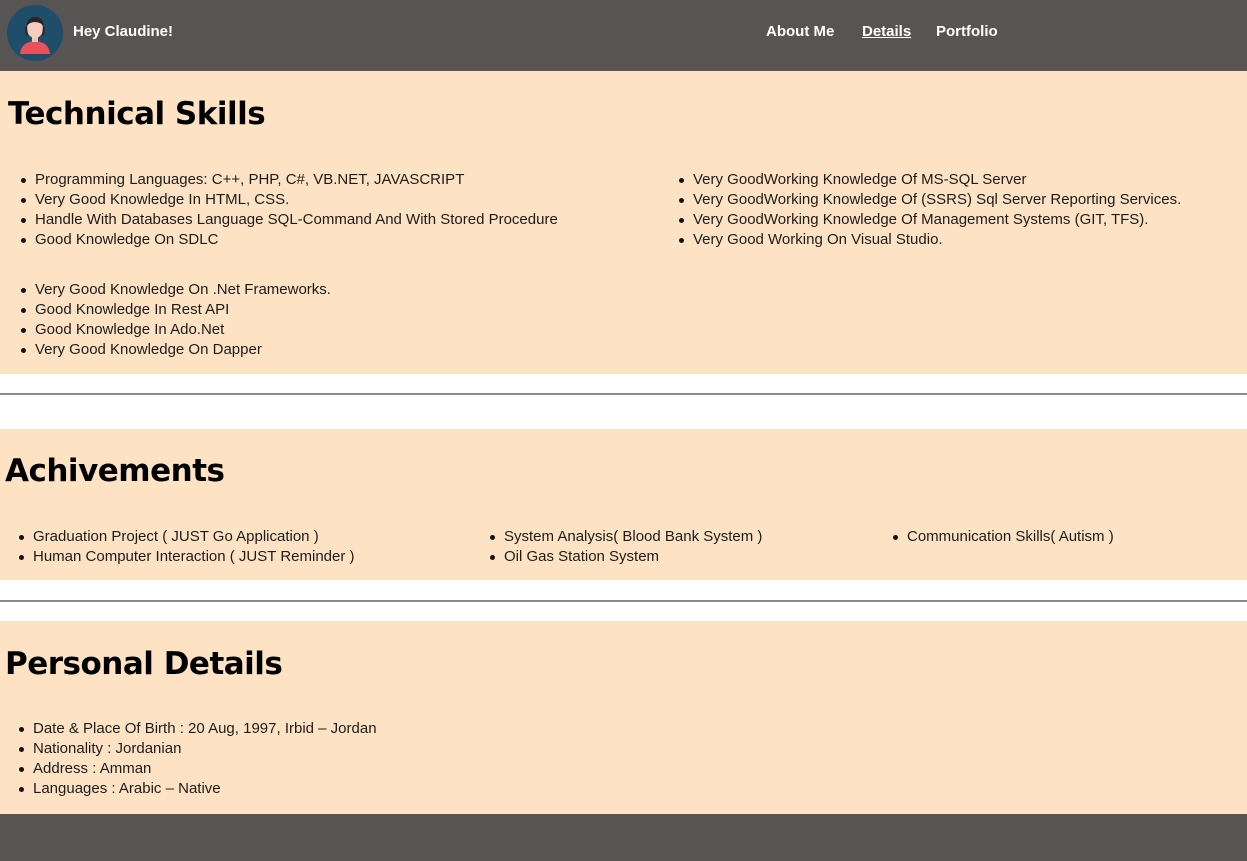 Image resolution: width=1247 pixels, height=861 pixels. I want to click on nav-link-portfolio: Portfolio, so click(967, 32).